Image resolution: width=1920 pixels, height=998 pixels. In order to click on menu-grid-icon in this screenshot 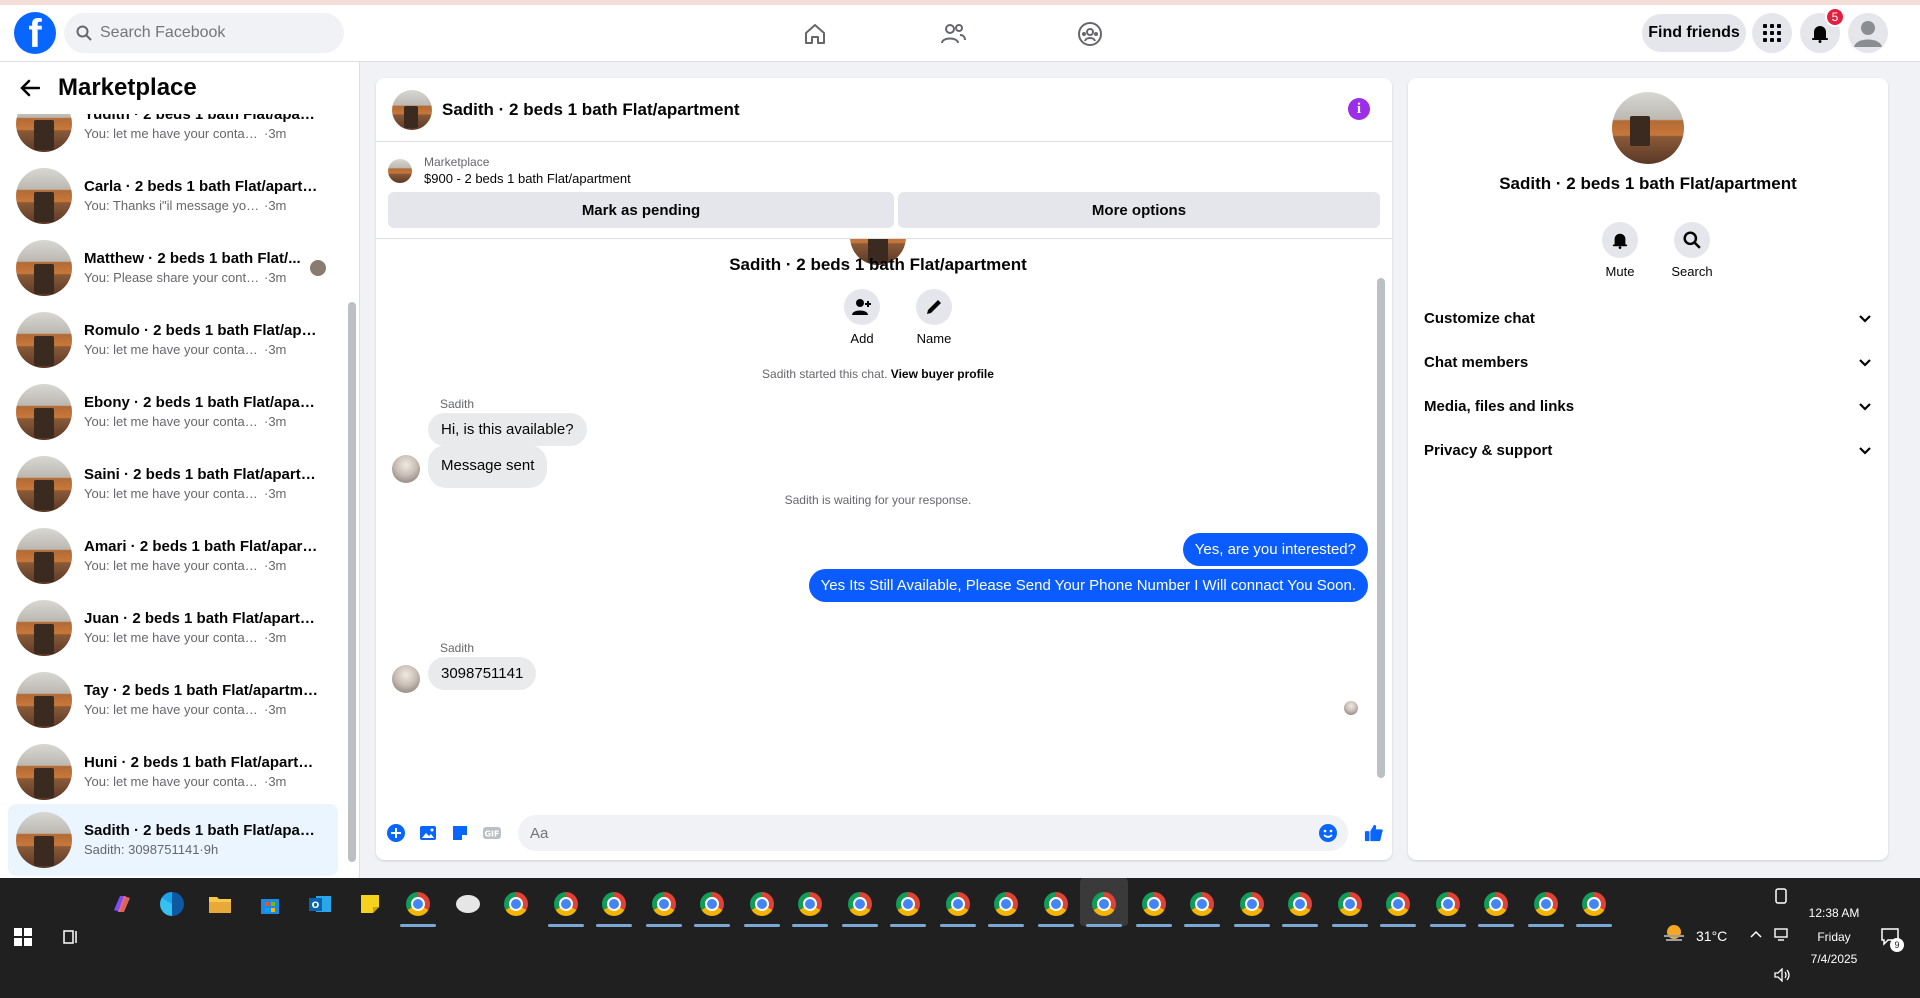, I will do `click(1772, 33)`.